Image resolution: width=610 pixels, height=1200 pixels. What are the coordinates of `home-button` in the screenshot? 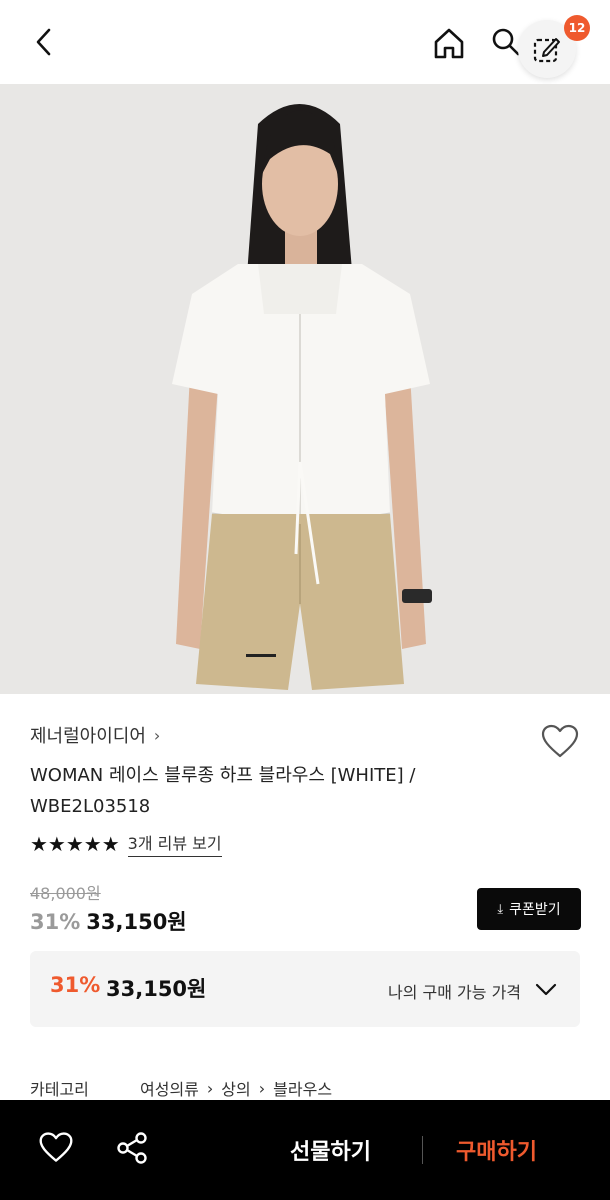 It's located at (449, 43).